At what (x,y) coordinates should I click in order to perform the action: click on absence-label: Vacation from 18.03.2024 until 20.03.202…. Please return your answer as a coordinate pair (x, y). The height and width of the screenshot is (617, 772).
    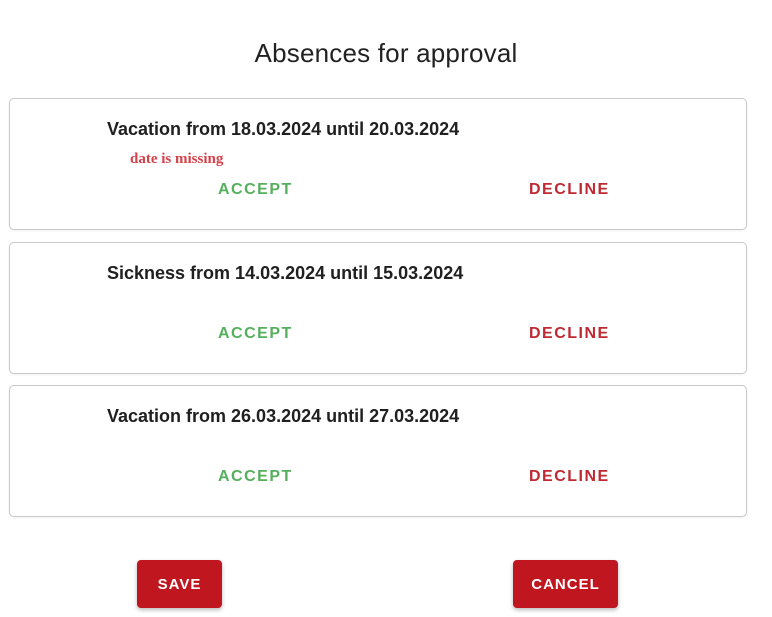
    Looking at the image, I should click on (283, 129).